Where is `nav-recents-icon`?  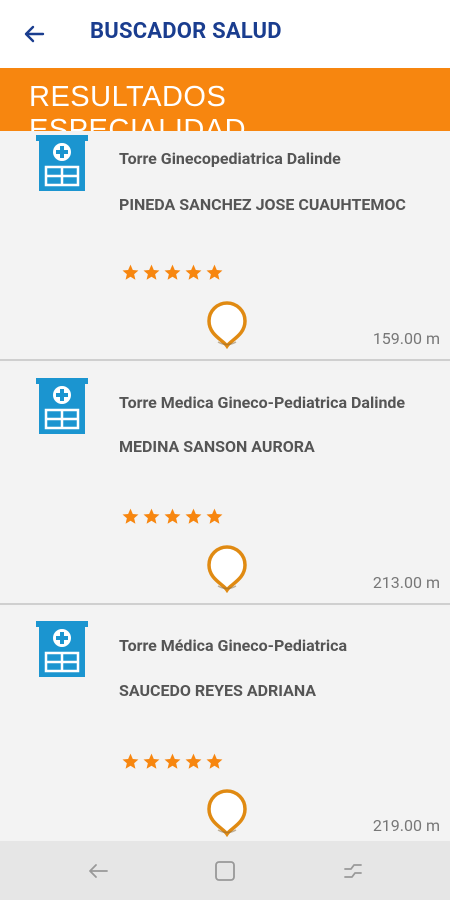
nav-recents-icon is located at coordinates (353, 871).